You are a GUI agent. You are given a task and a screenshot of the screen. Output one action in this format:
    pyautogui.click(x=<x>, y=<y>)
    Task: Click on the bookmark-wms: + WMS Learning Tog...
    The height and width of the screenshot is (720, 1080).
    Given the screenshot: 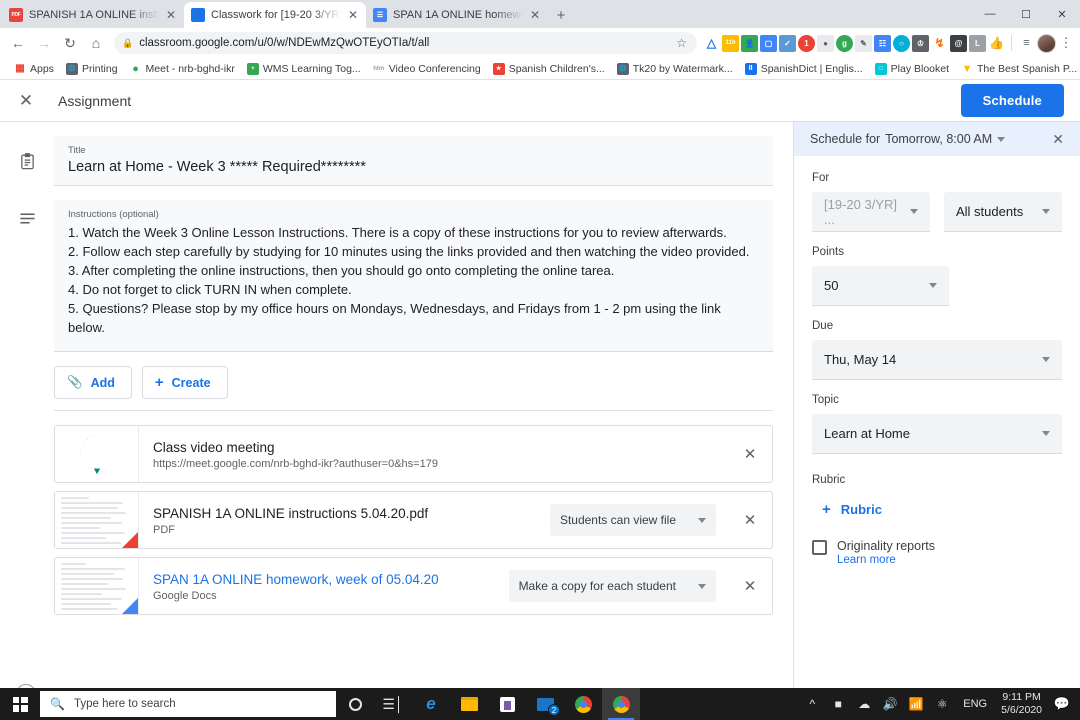 What is the action you would take?
    pyautogui.click(x=304, y=68)
    